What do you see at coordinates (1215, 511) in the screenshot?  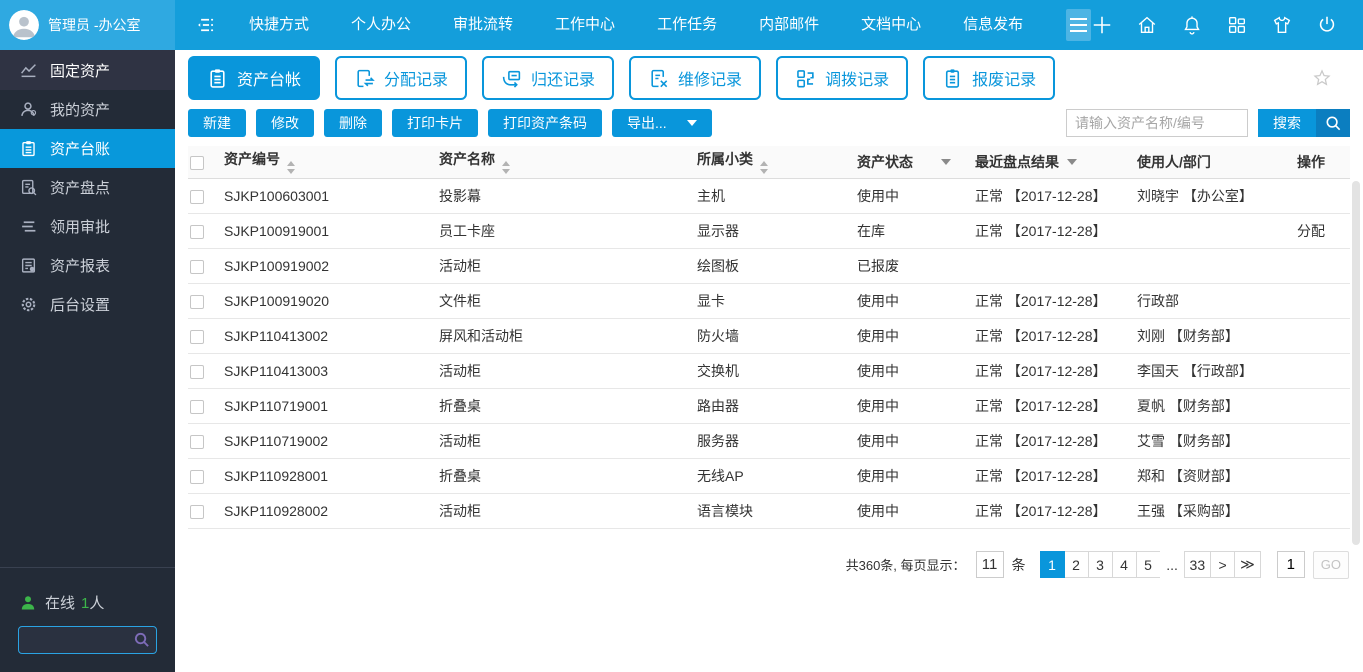 I see `cell-user: 王强 【采购部】` at bounding box center [1215, 511].